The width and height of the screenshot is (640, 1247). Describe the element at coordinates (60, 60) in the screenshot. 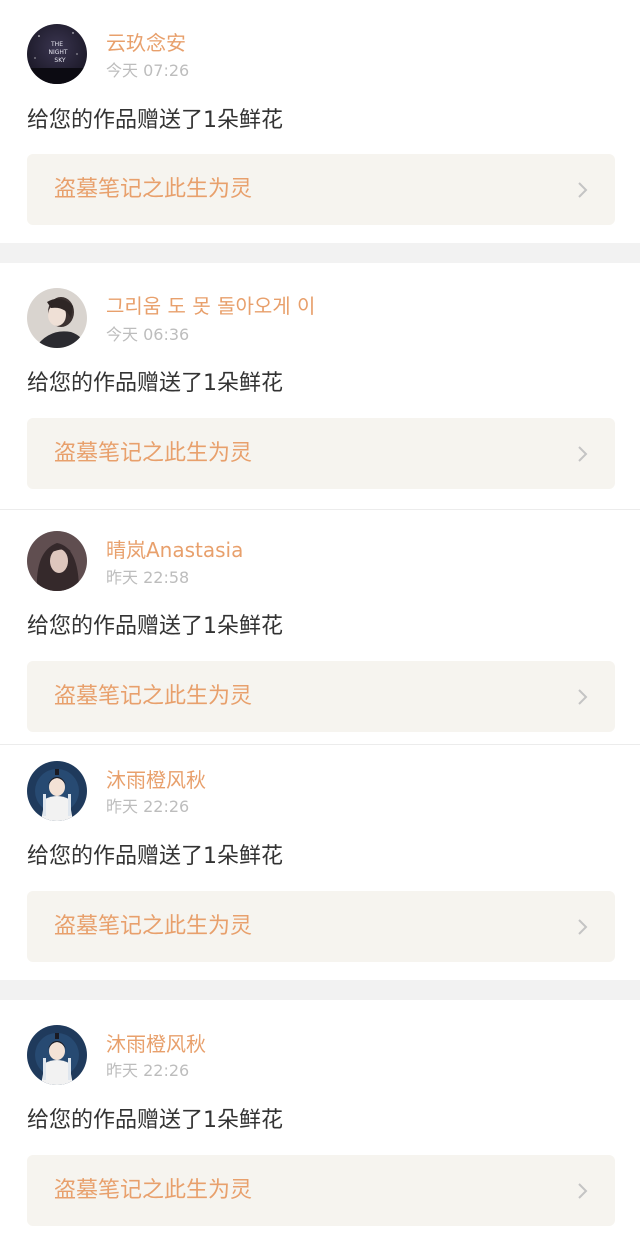

I see `avatar-text: SKY` at that location.